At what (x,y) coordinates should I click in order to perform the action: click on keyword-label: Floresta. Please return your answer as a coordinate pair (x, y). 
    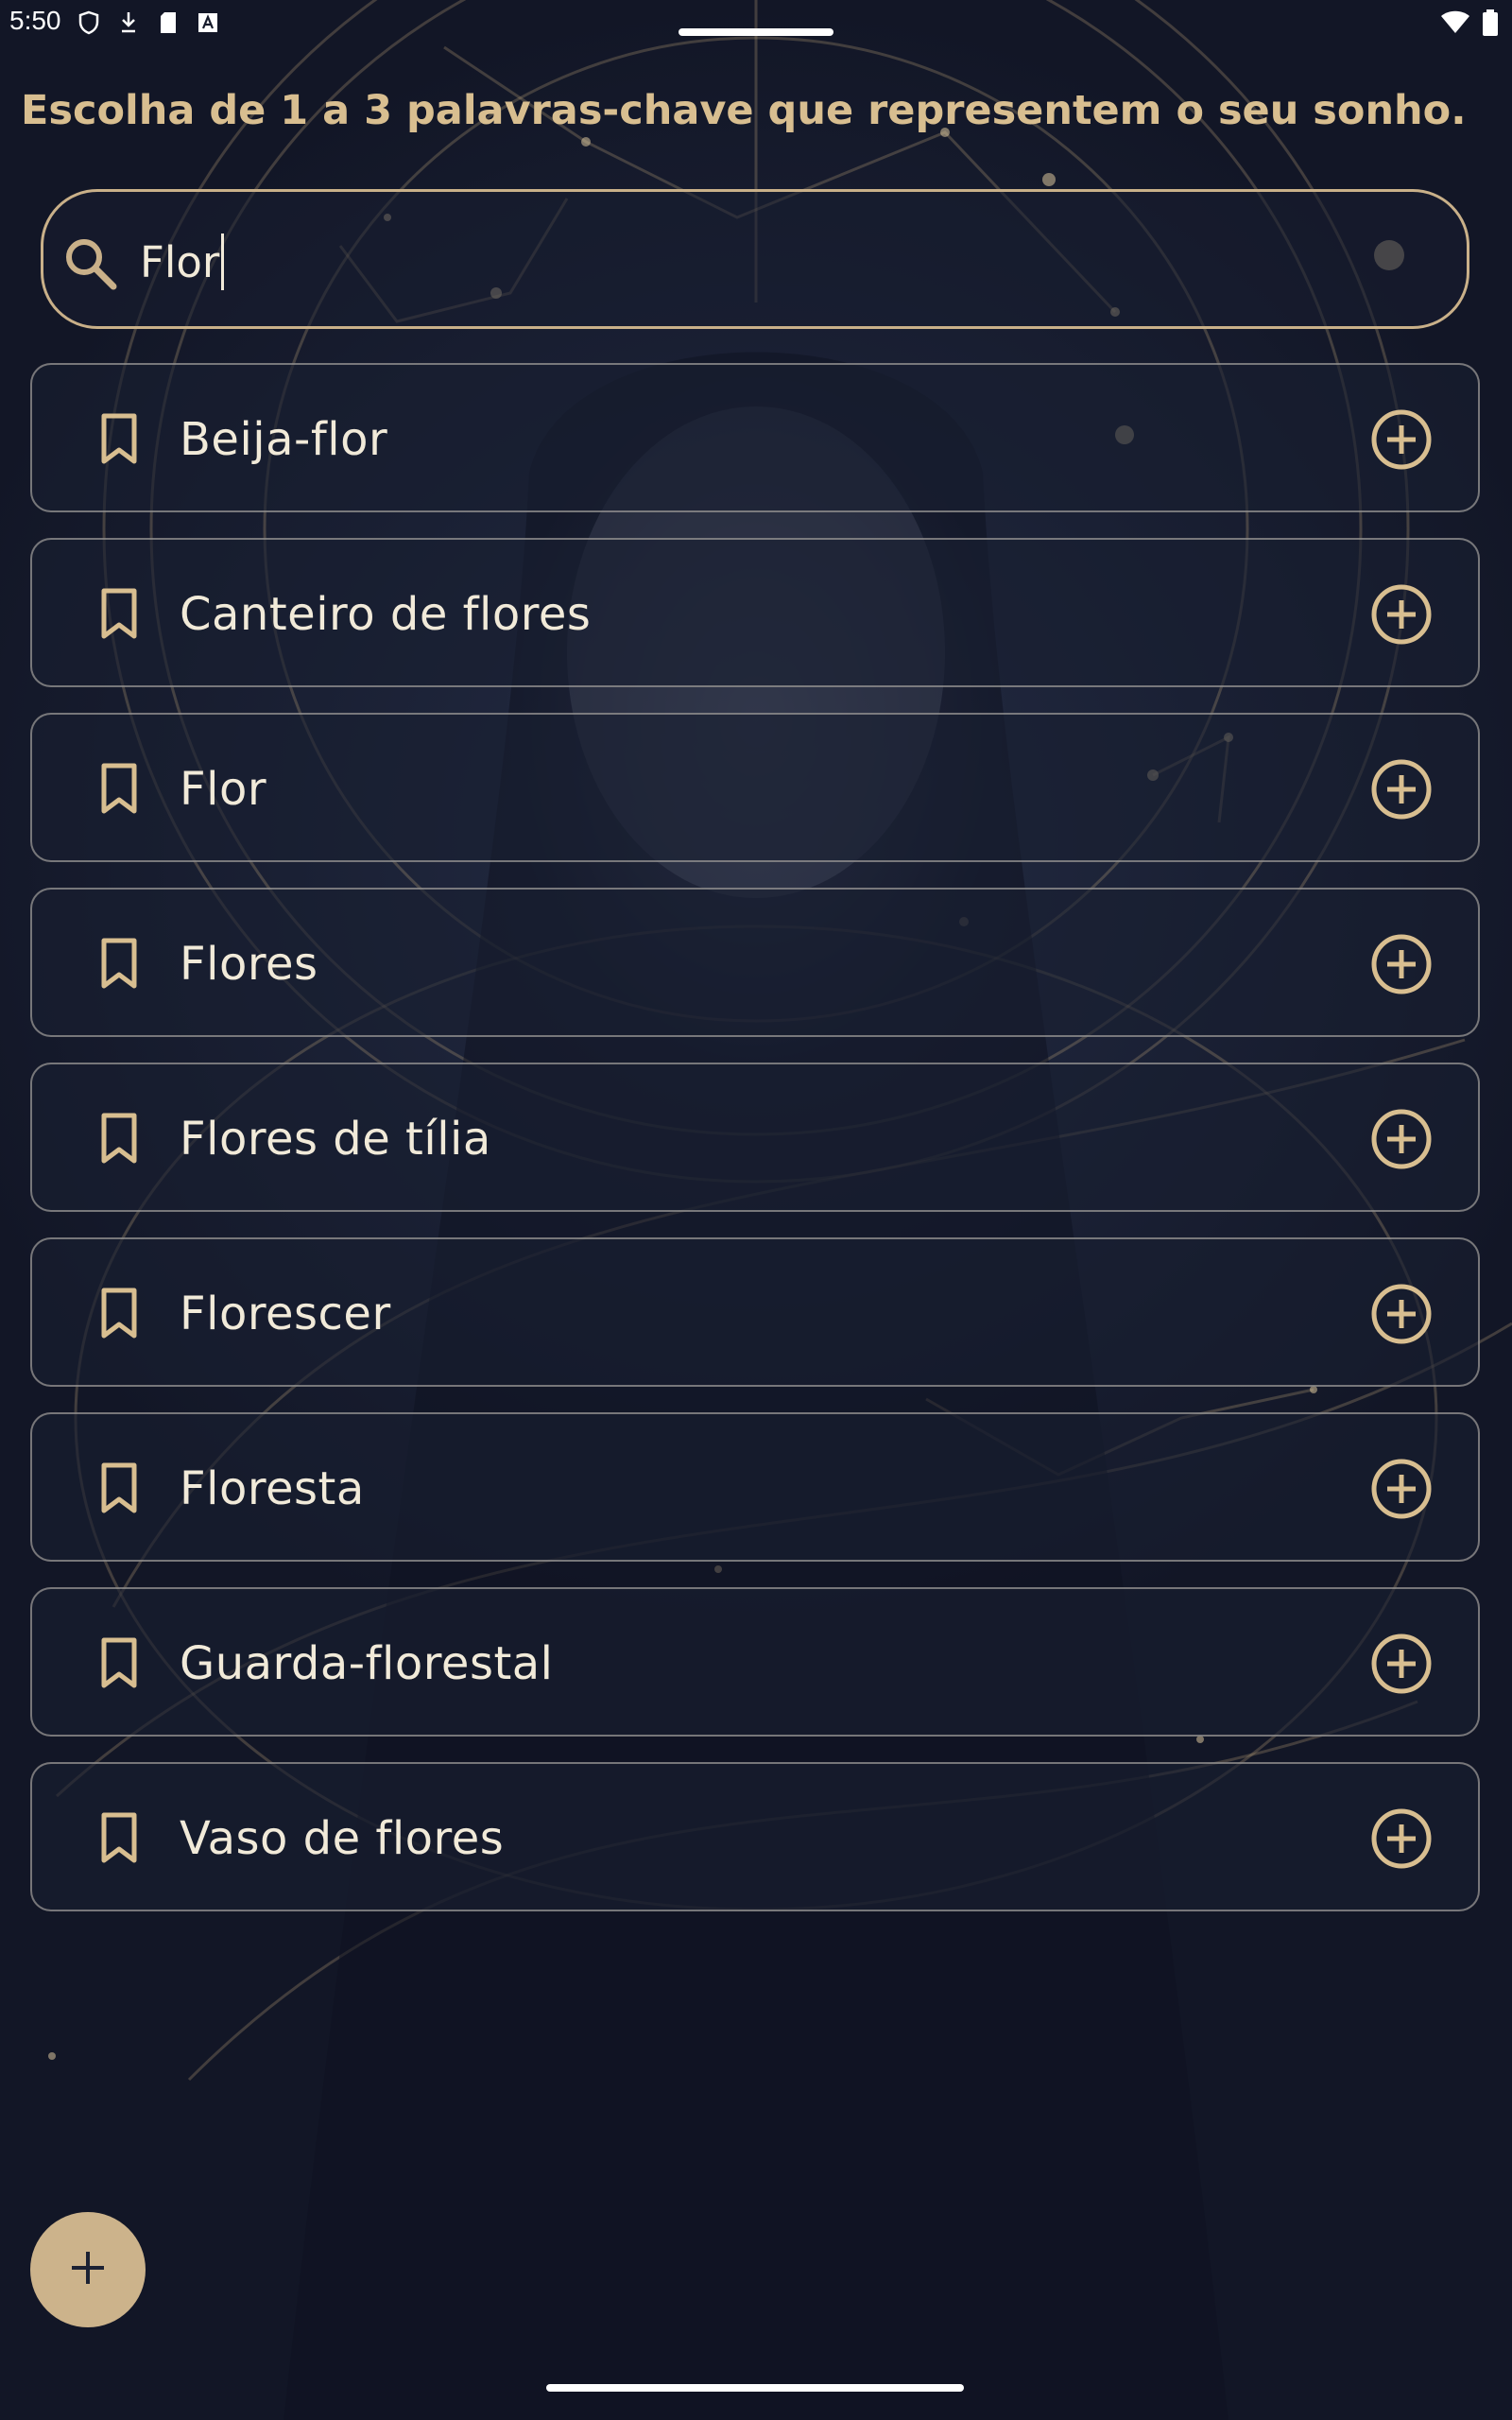
    Looking at the image, I should click on (272, 1488).